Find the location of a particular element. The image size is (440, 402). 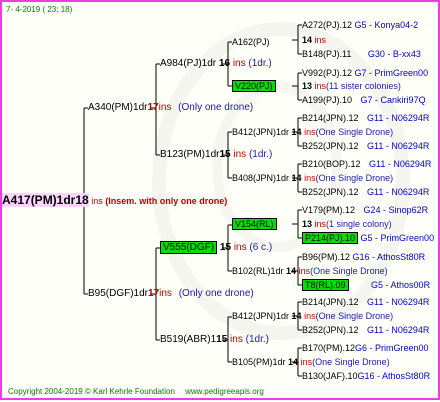

queen-name: B95(DGF)1dr is located at coordinates (118, 293).